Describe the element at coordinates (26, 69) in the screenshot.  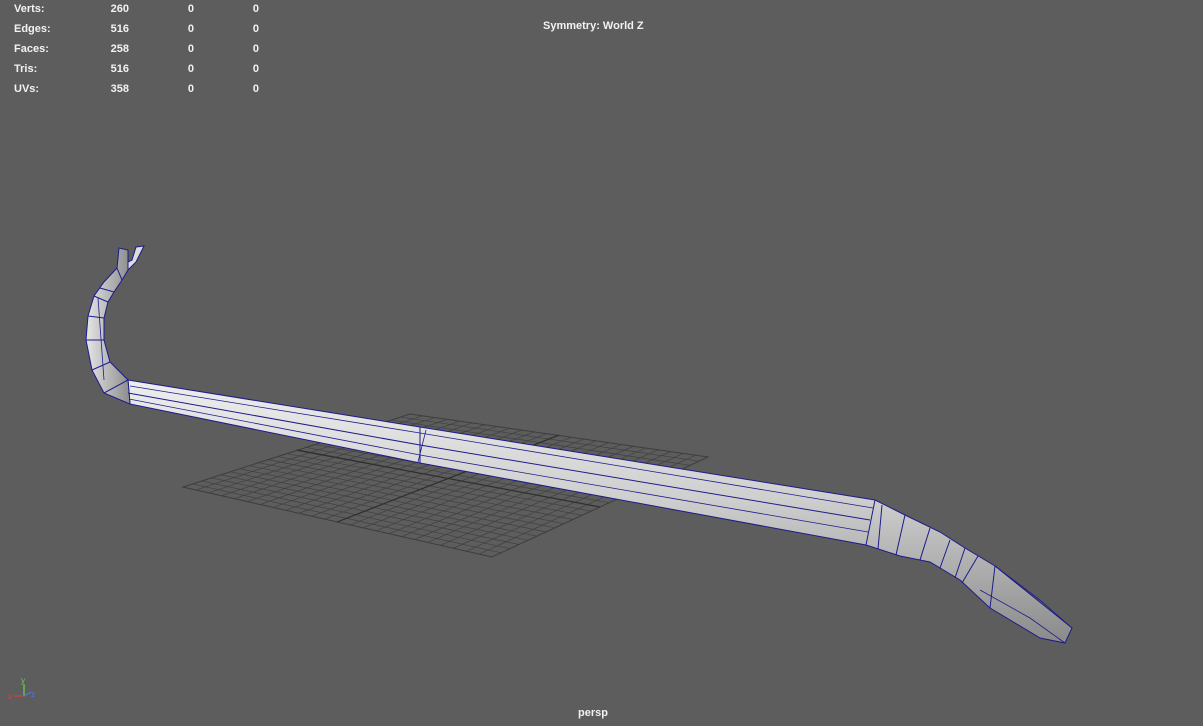
I see `hud-label: Tris:` at that location.